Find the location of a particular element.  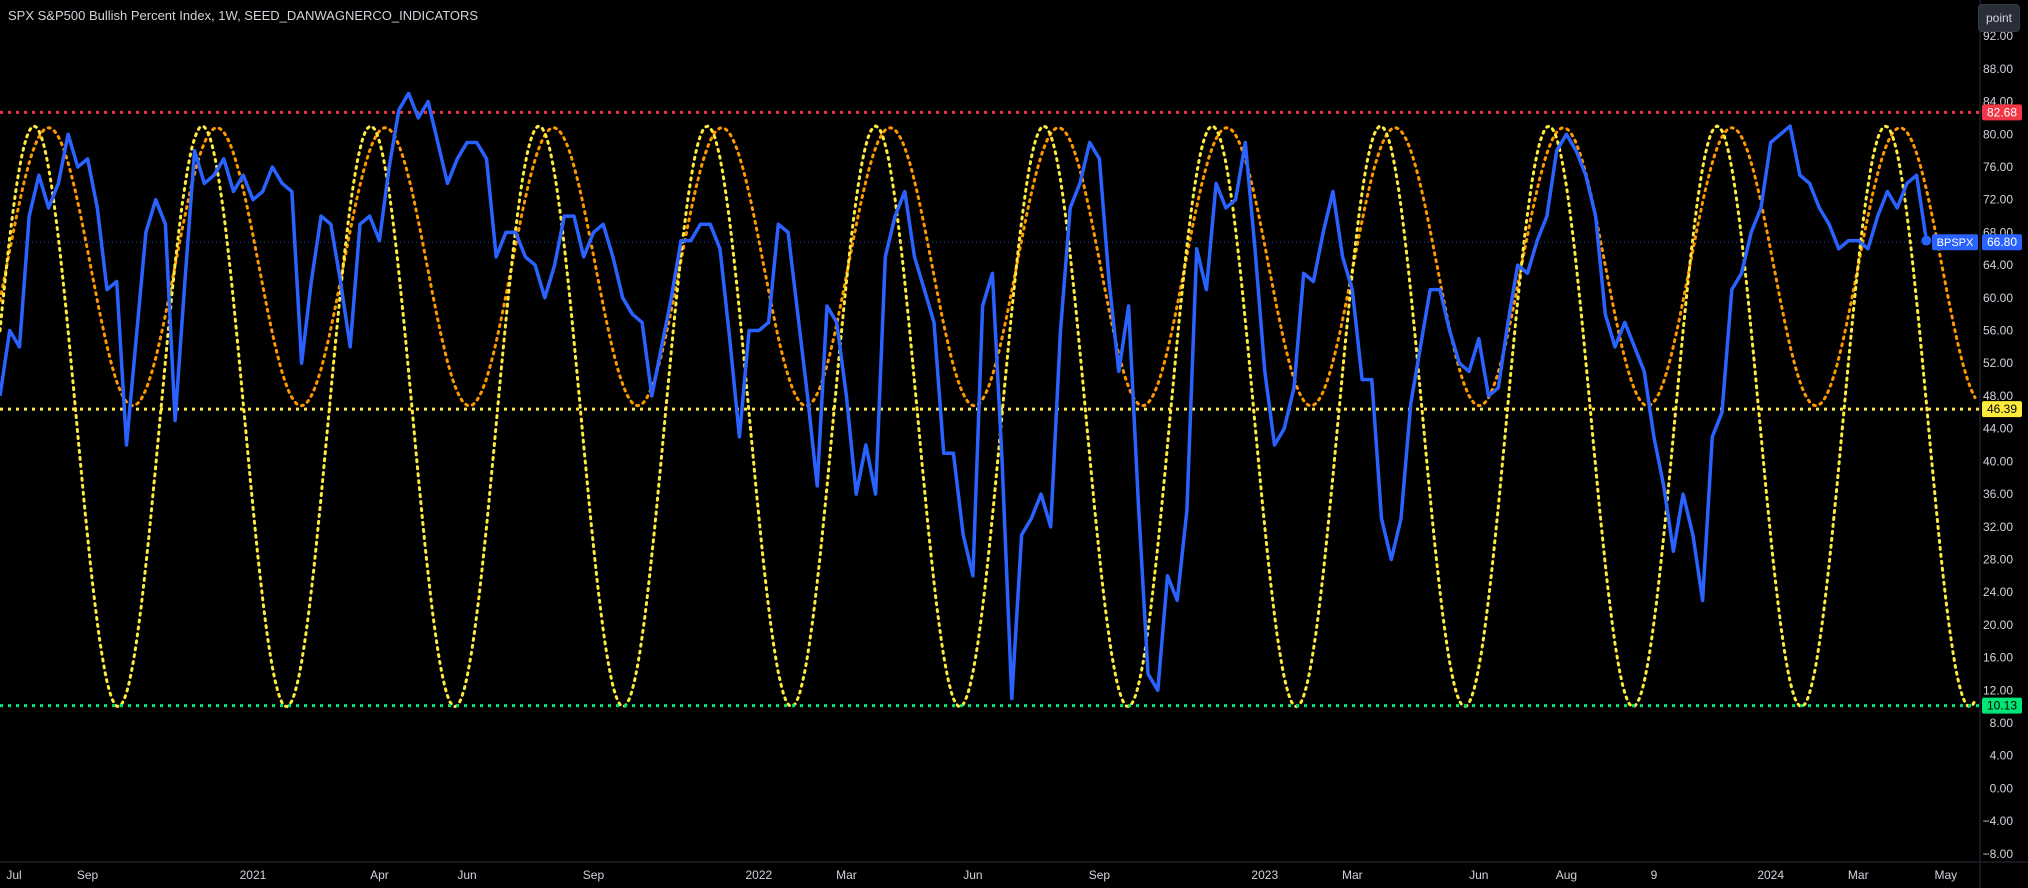

y-tick-label: −4.00 is located at coordinates (1998, 821).